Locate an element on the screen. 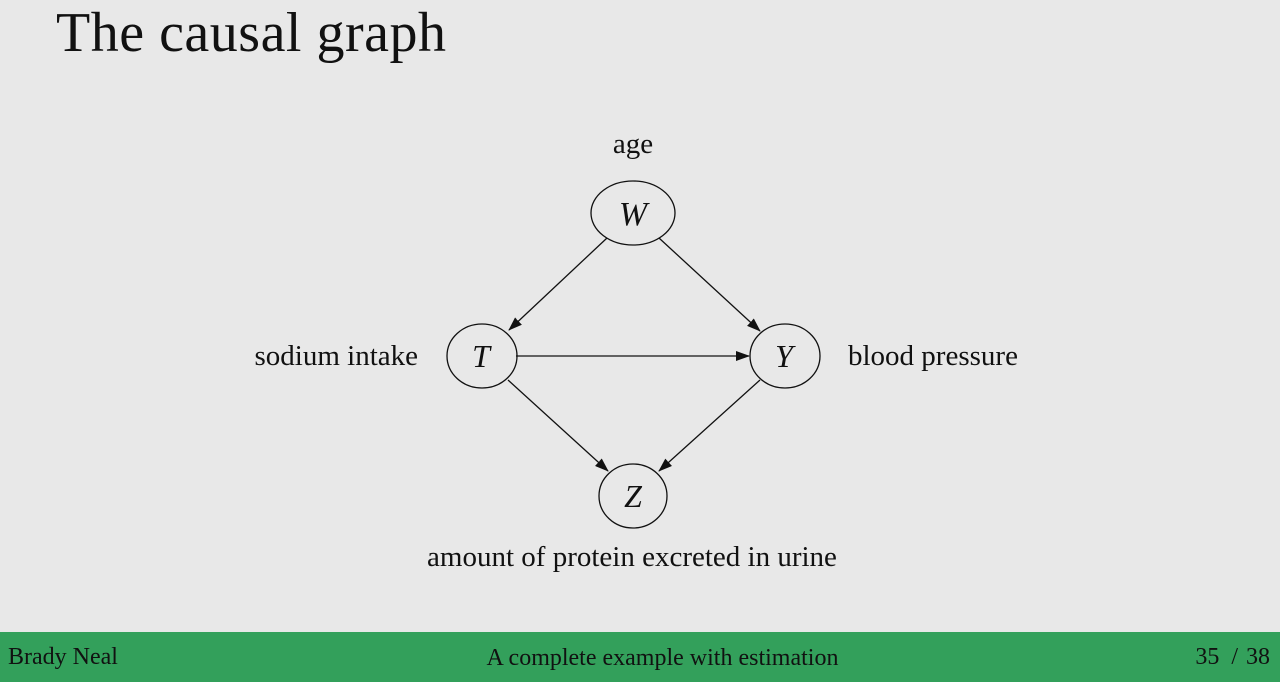 This screenshot has width=1280, height=682. node-w-symbol: W is located at coordinates (634, 214).